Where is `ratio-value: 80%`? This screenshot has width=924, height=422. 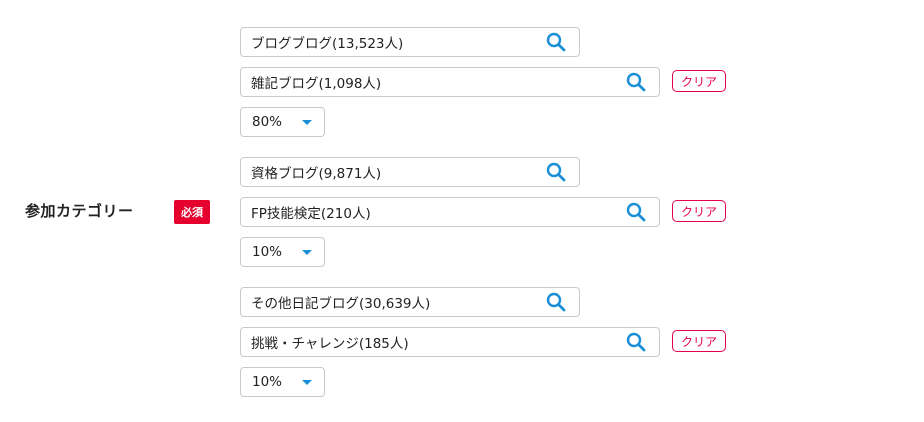 ratio-value: 80% is located at coordinates (267, 122).